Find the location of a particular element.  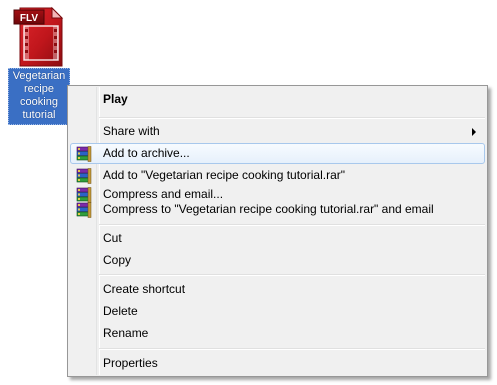

desktop-file-item: FLV Vegetarian recipe cooking tutorial is located at coordinates (39, 66).